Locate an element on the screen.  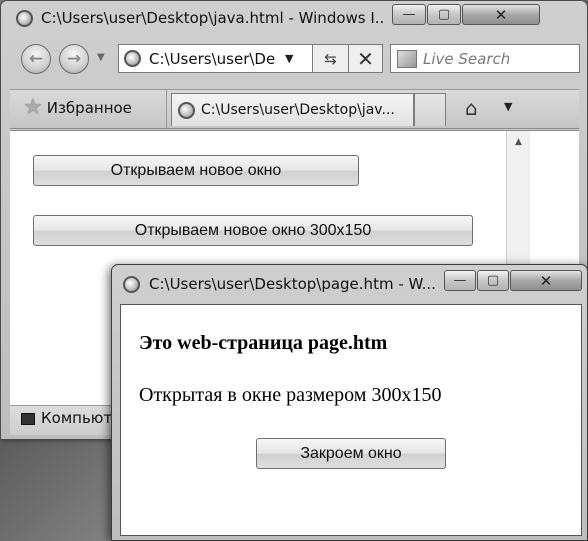
address-text: C:\Users\user\De is located at coordinates (214, 59).